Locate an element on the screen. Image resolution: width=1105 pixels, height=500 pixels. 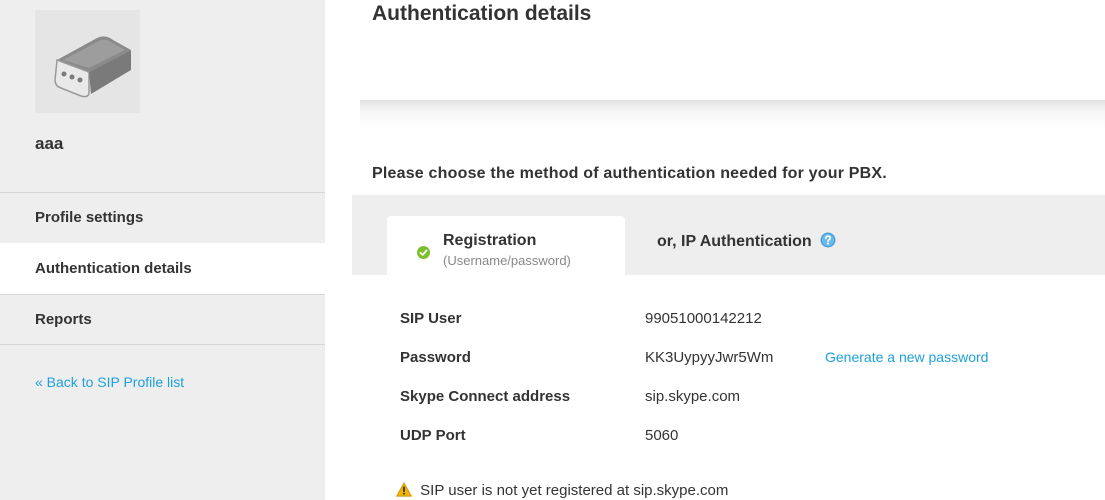
udp-port-label: UDP Port is located at coordinates (433, 435).